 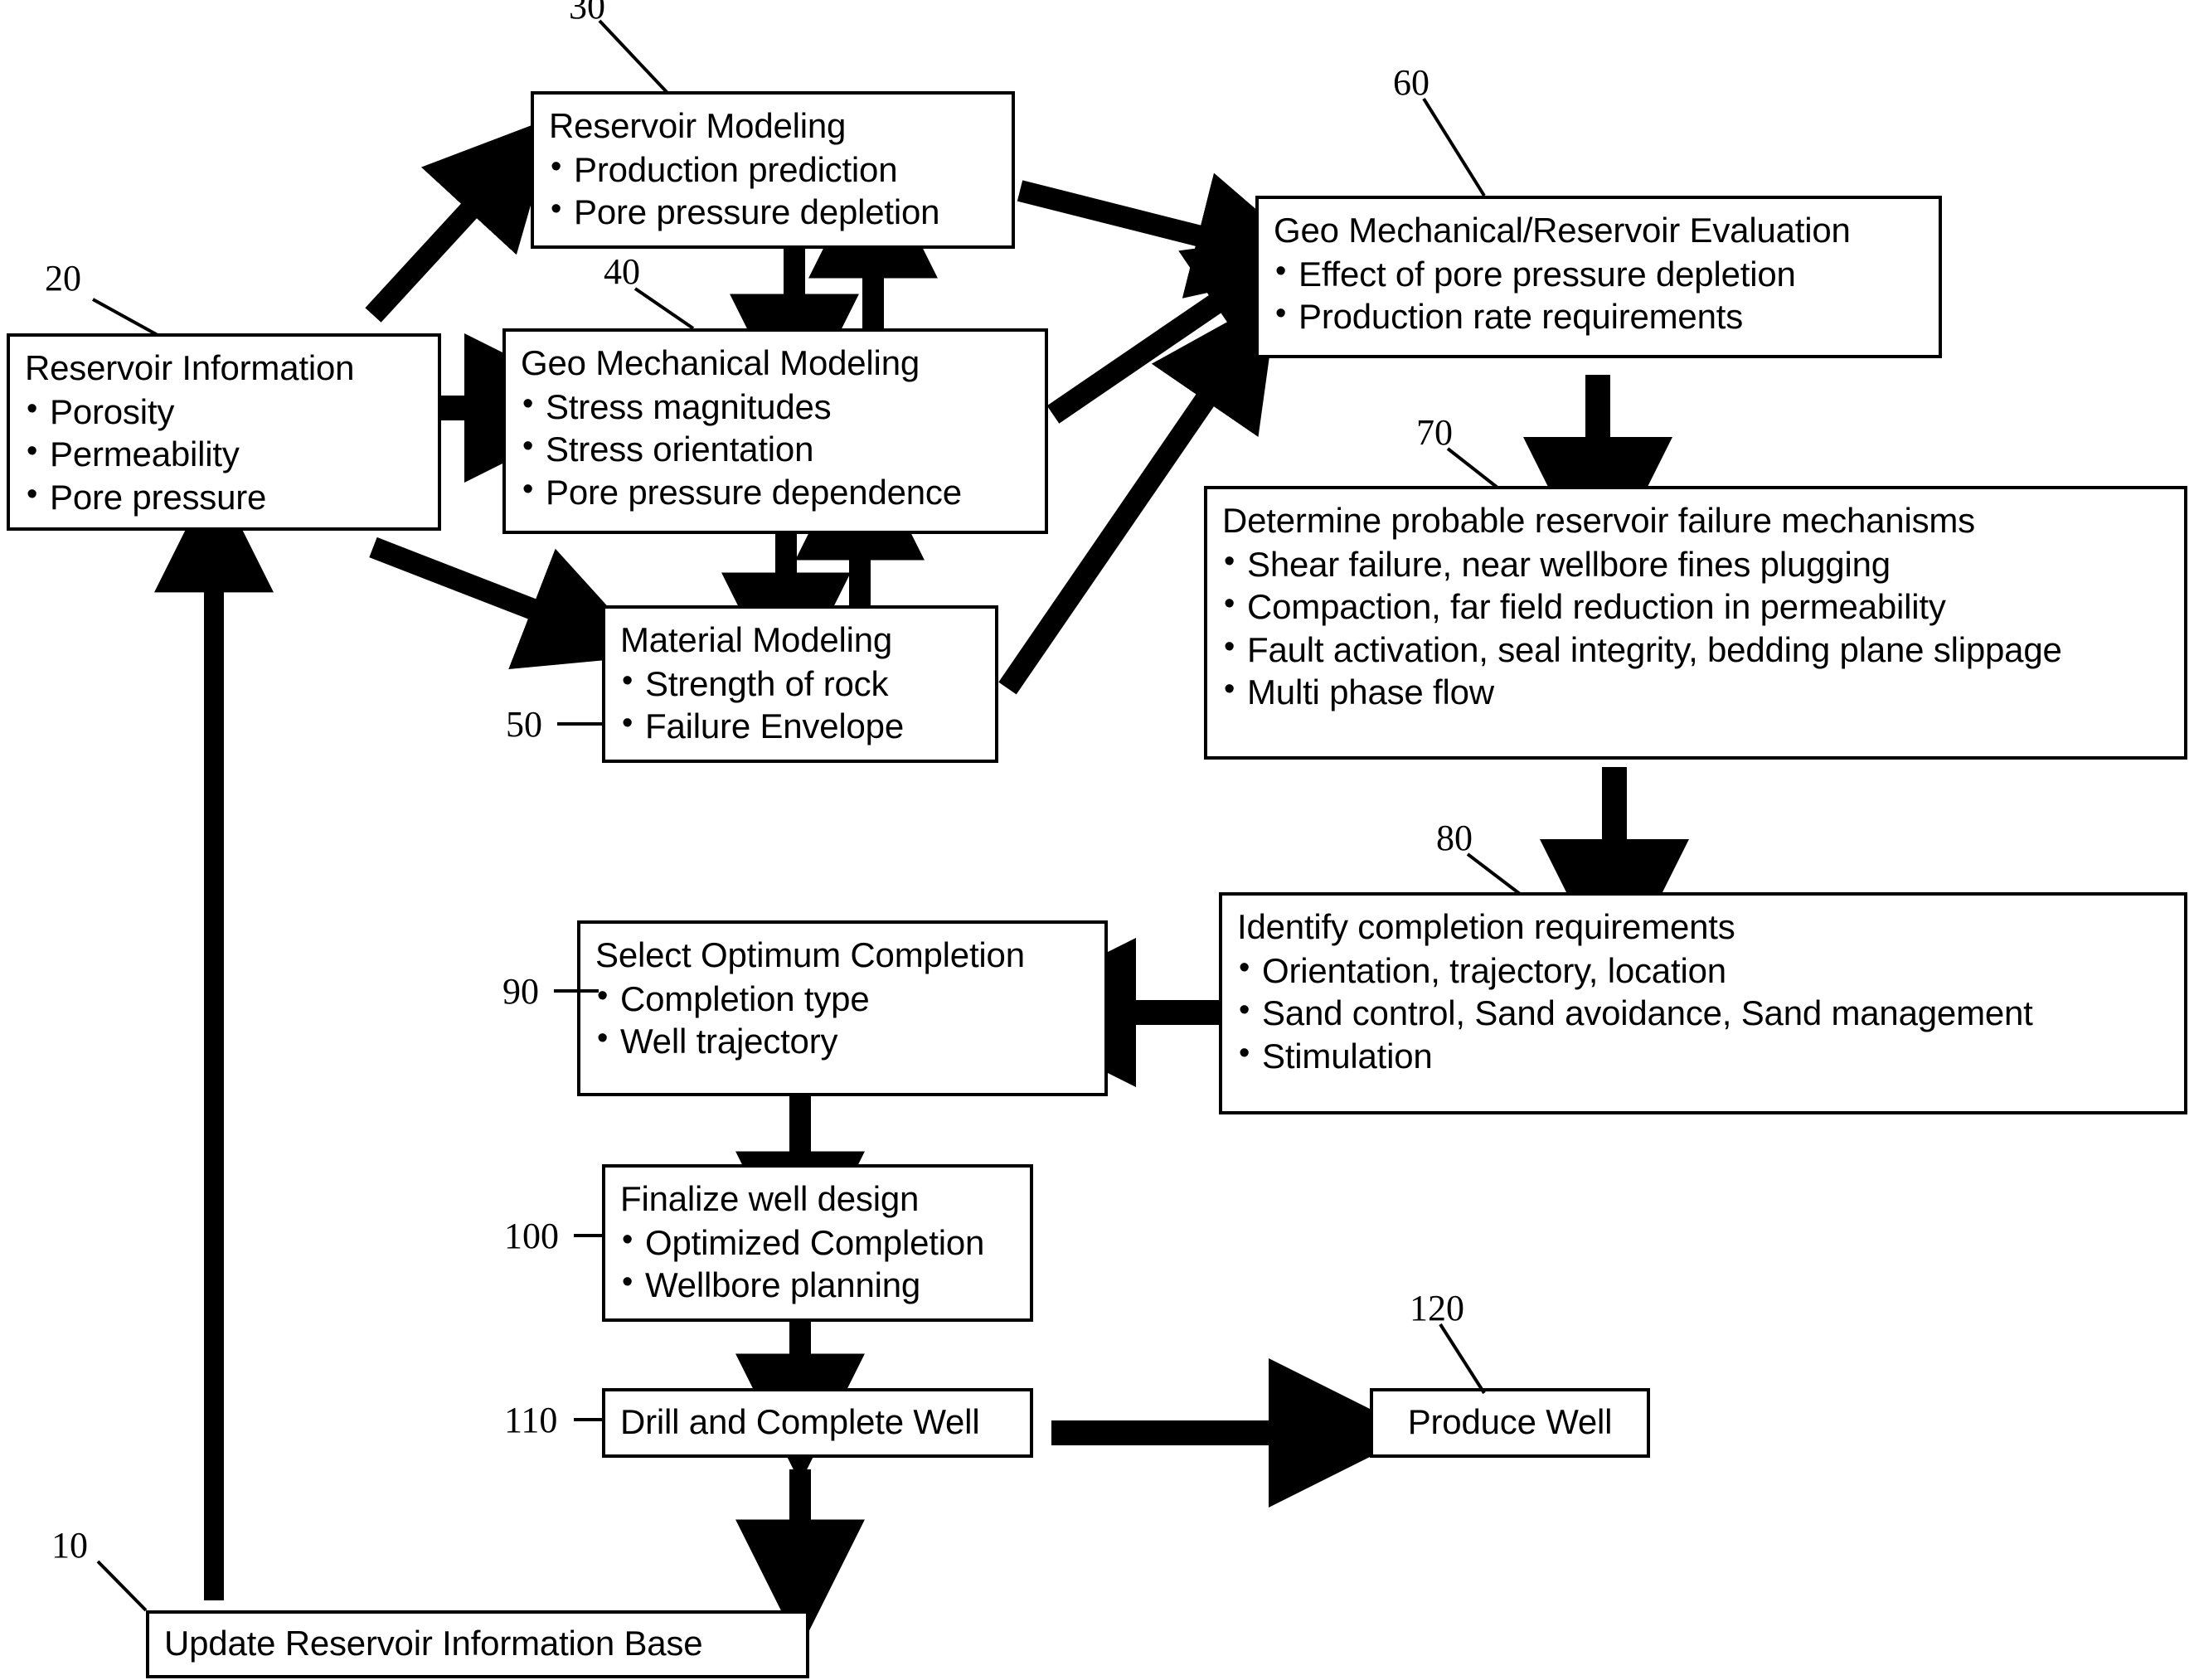 I want to click on ref-numeral-10: 10, so click(x=69, y=1545).